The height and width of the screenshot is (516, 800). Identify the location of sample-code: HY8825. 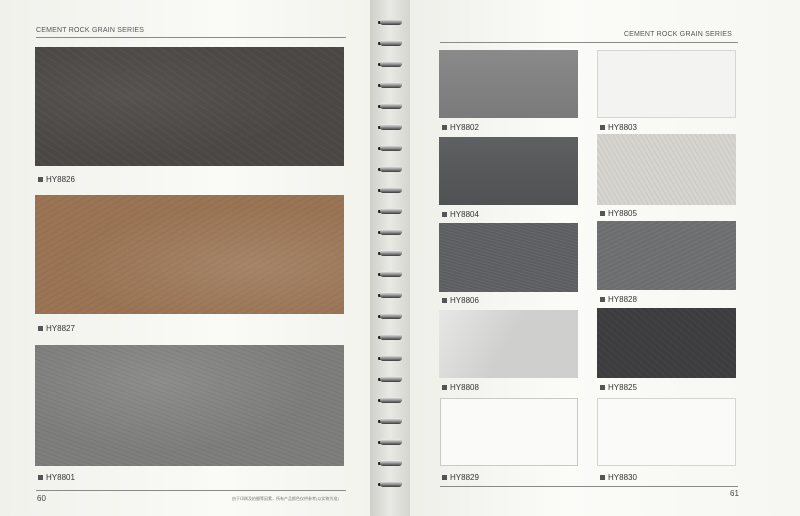
(622, 387).